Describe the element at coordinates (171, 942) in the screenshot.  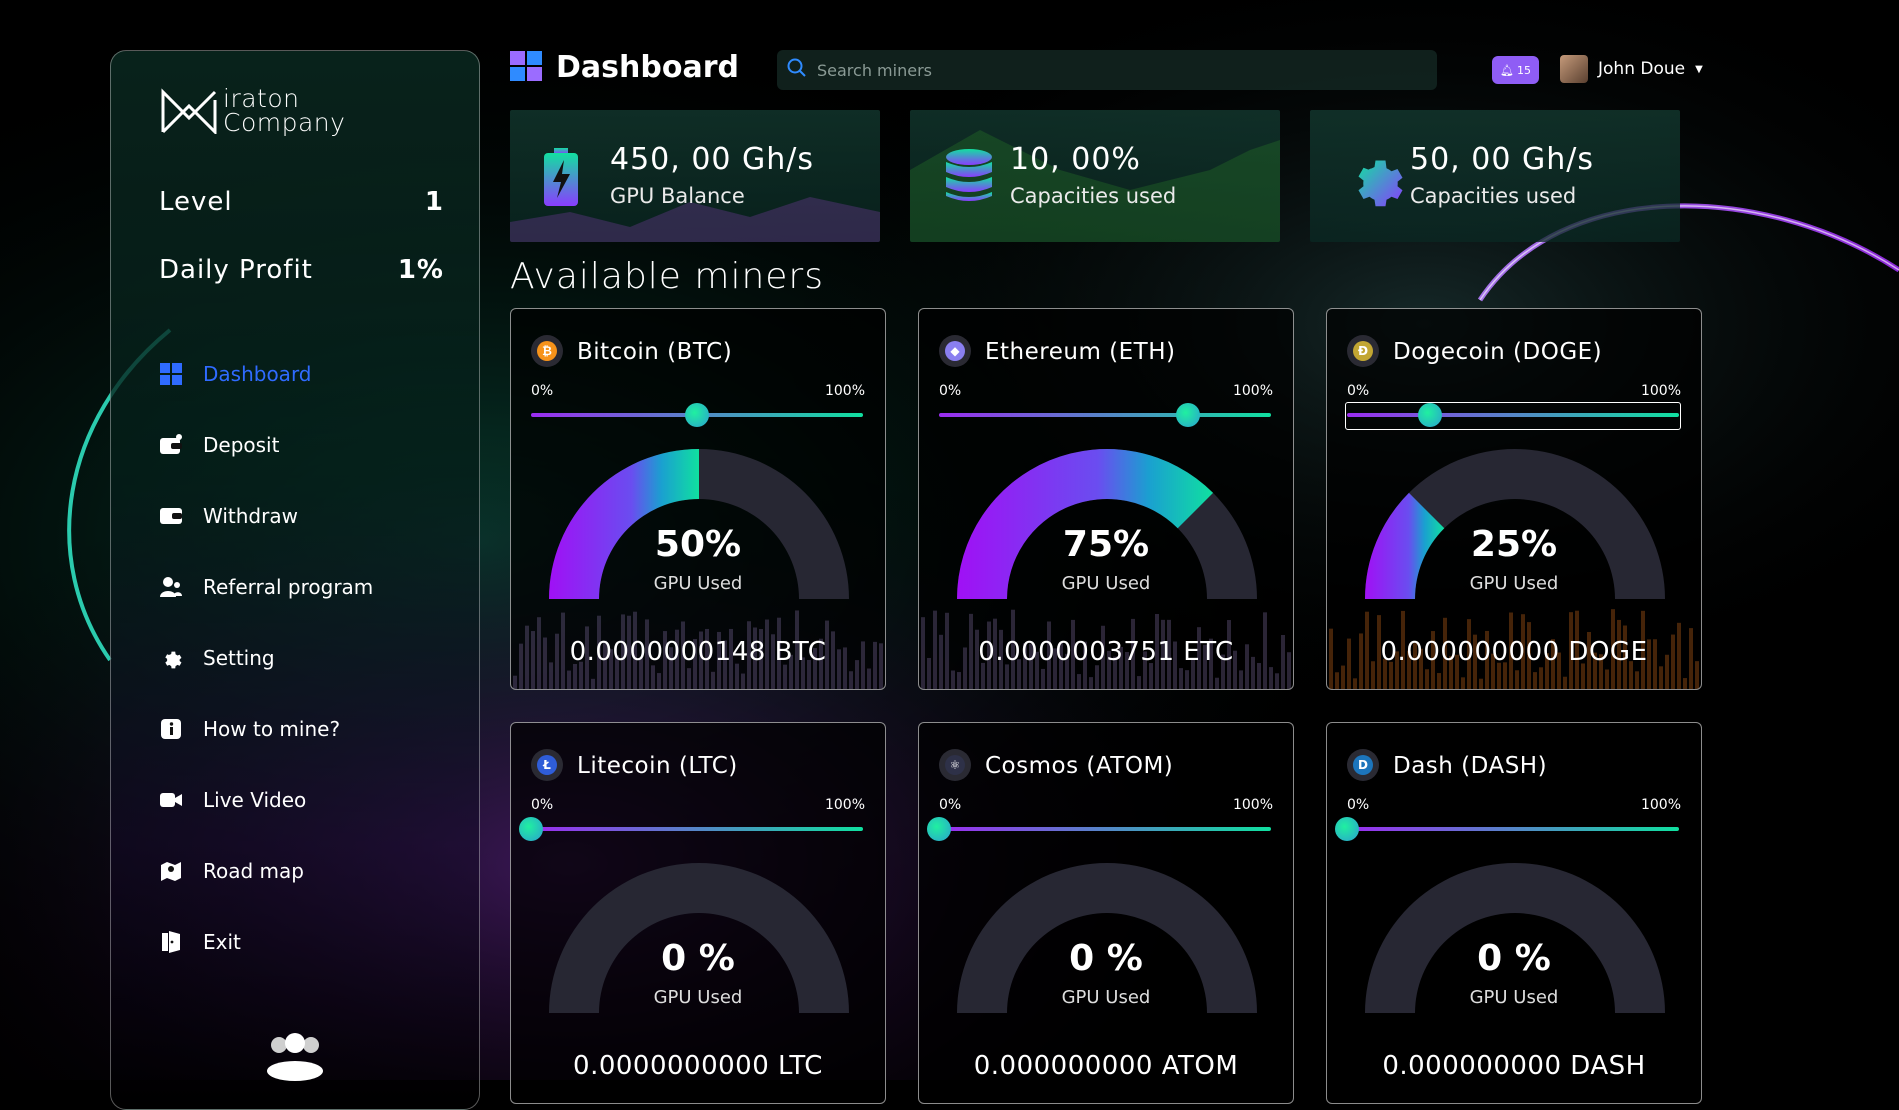
I see `exit-door-icon` at that location.